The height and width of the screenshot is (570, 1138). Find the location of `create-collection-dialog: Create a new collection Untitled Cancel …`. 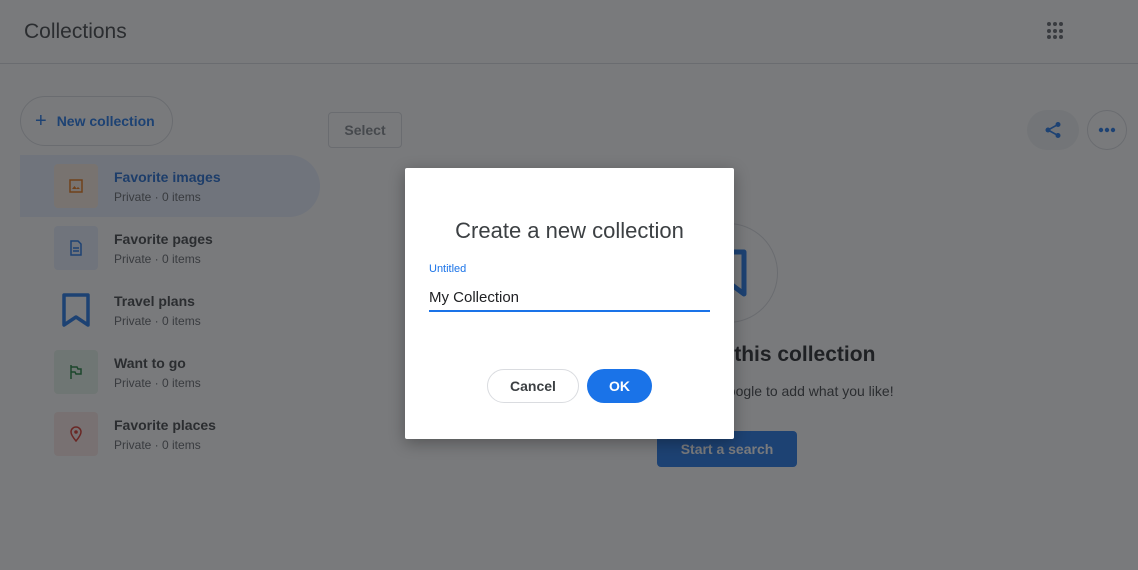

create-collection-dialog: Create a new collection Untitled Cancel … is located at coordinates (569, 303).